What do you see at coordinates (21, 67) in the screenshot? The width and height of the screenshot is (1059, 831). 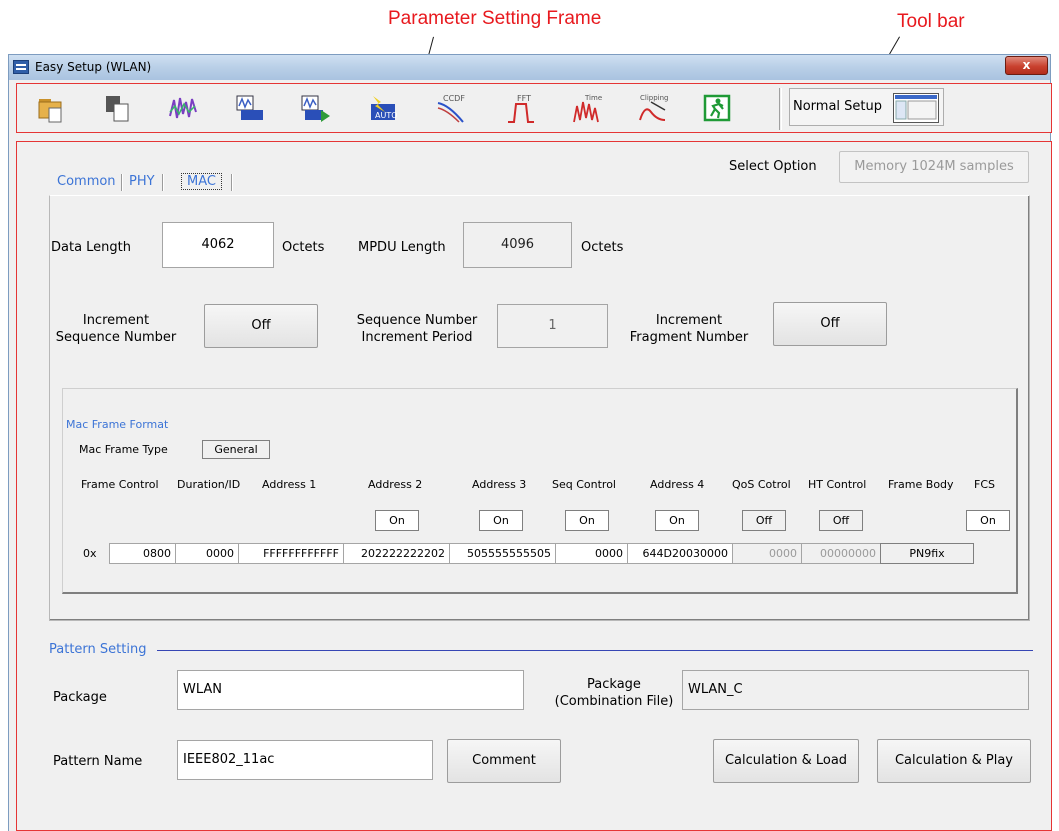 I see `app-icon` at bounding box center [21, 67].